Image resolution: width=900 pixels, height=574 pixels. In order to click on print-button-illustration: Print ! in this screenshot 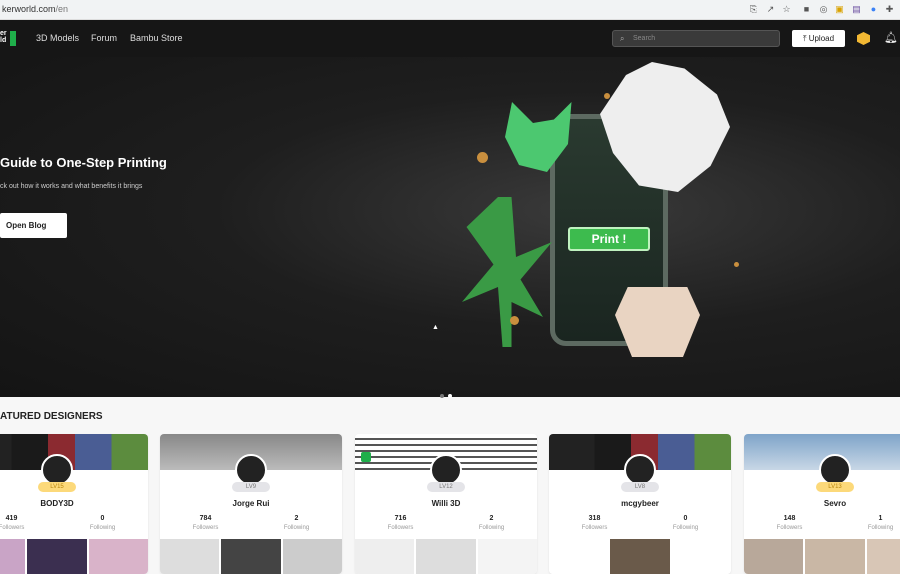, I will do `click(609, 239)`.